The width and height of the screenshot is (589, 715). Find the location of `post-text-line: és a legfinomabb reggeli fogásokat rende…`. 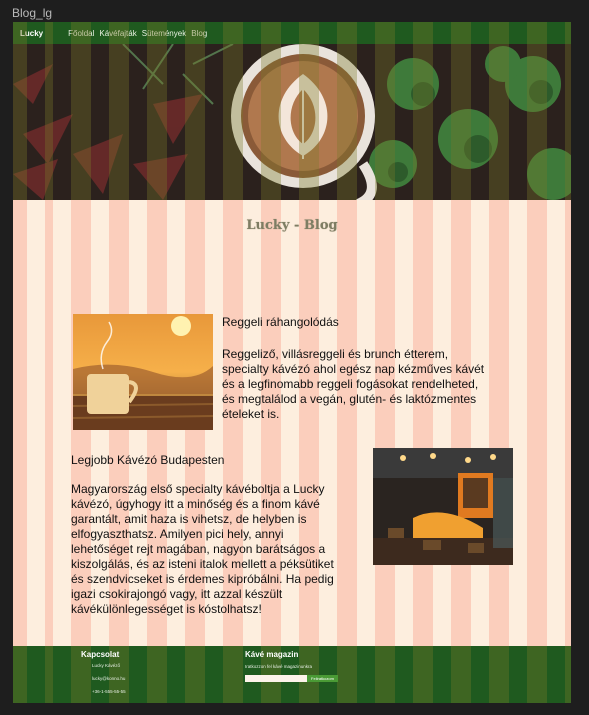

post-text-line: és a legfinomabb reggeli fogásokat rende… is located at coordinates (350, 384).